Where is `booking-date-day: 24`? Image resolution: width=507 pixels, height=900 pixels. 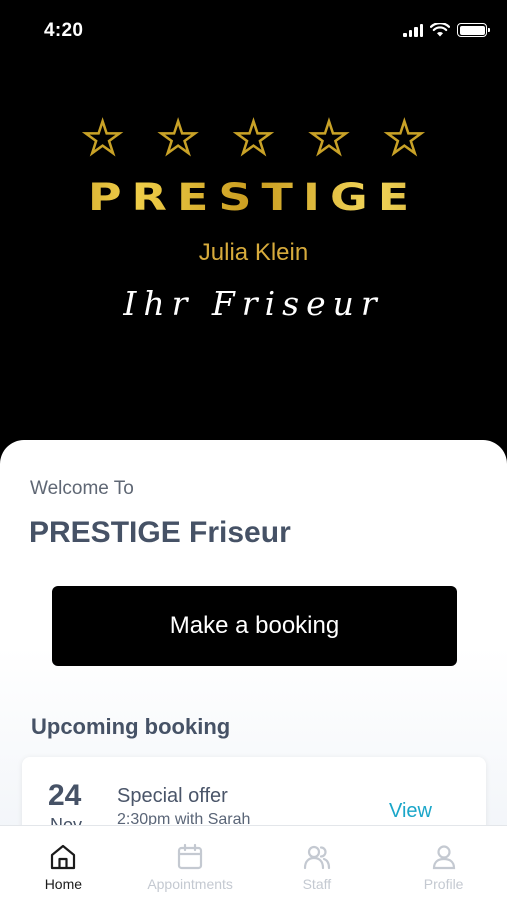 booking-date-day: 24 is located at coordinates (65, 795).